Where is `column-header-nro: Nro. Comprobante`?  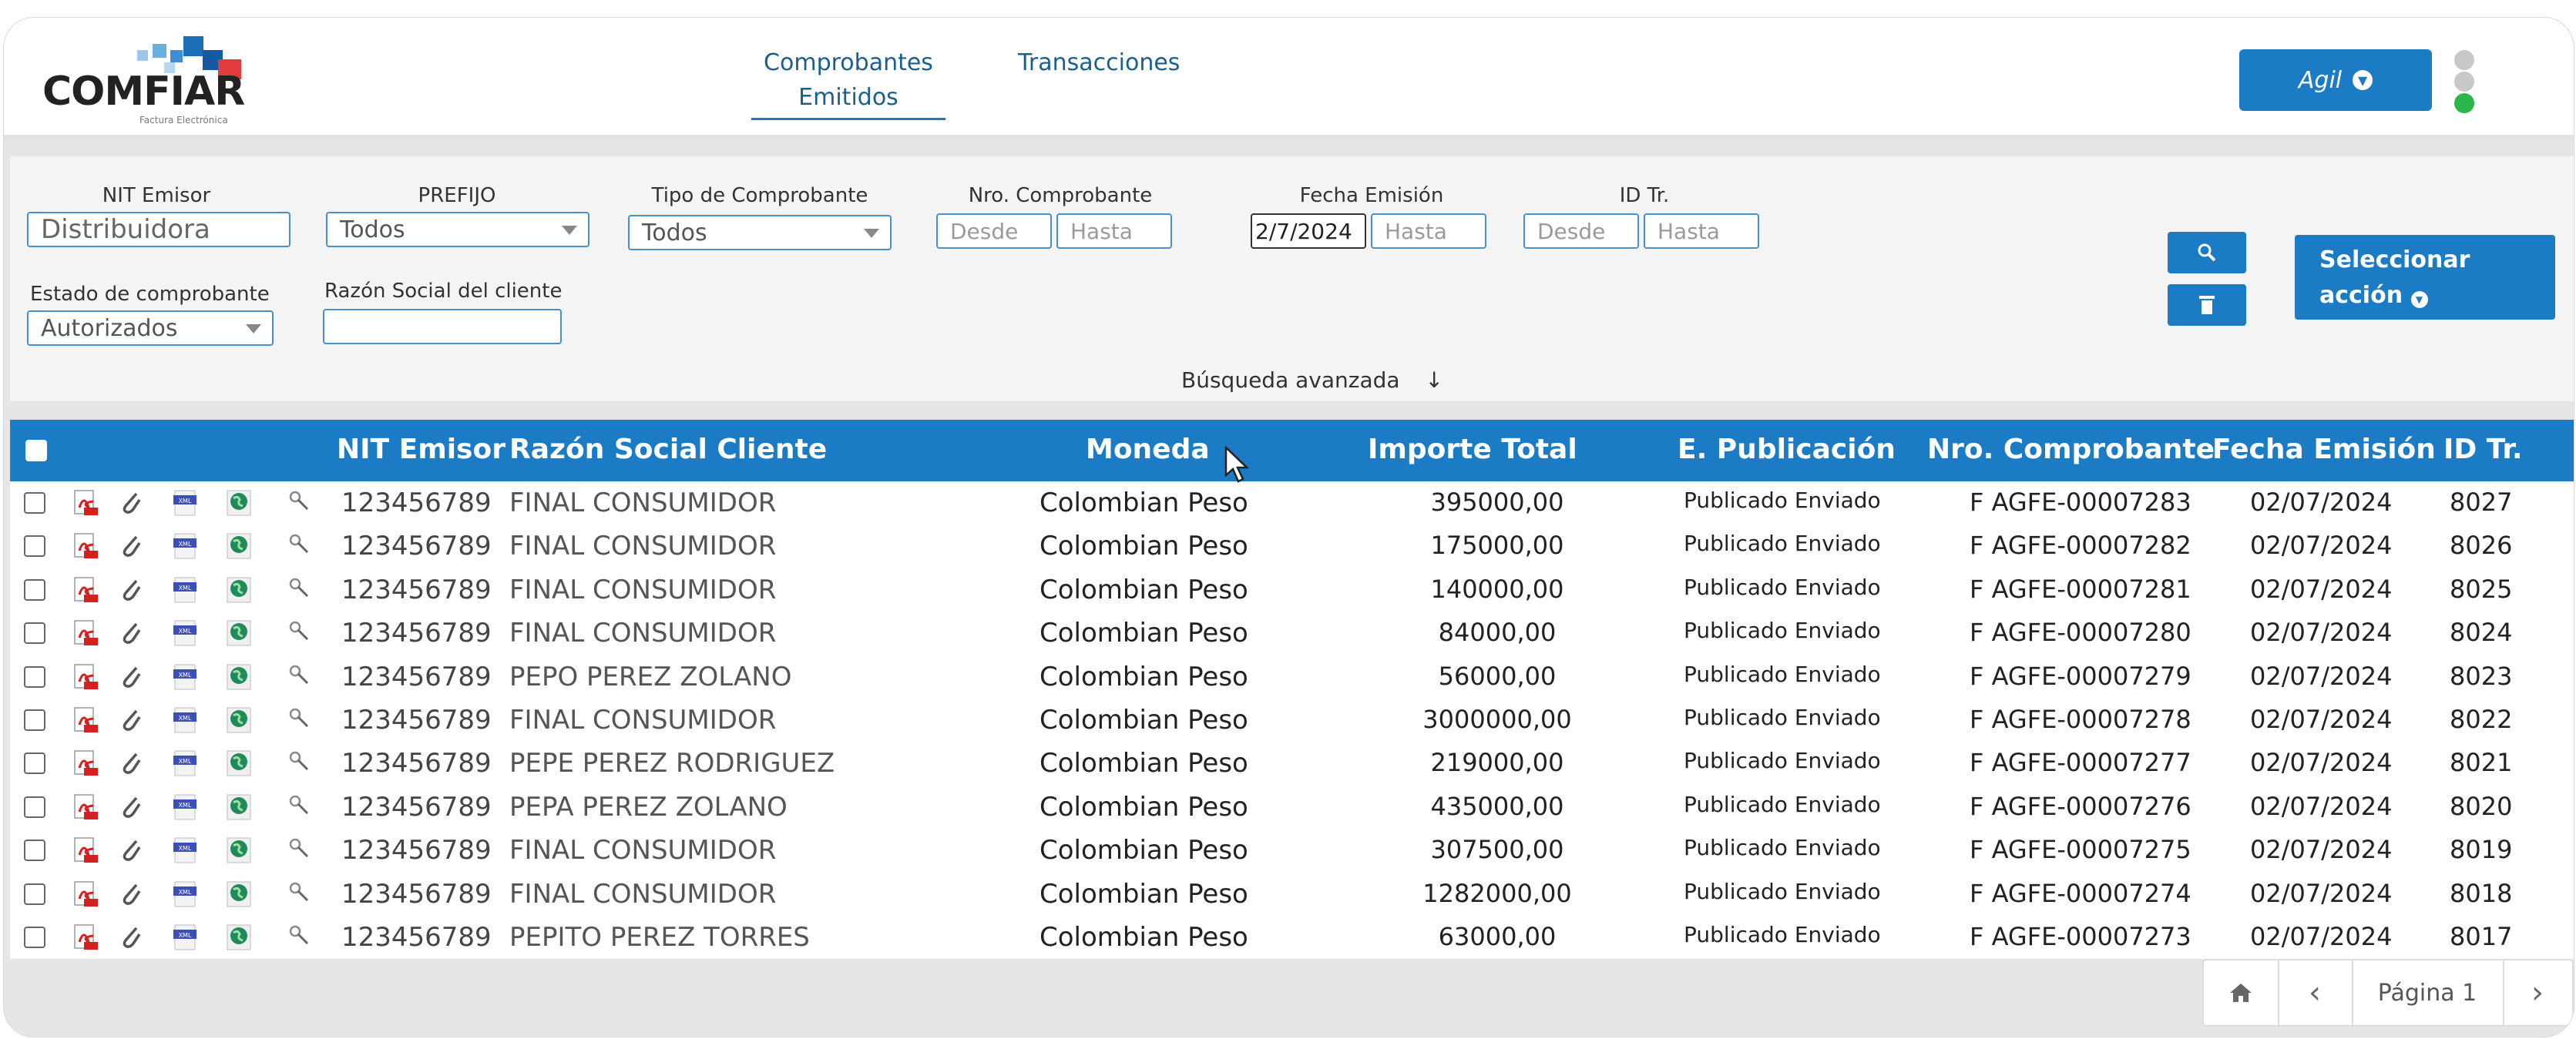 column-header-nro: Nro. Comprobante is located at coordinates (2071, 449).